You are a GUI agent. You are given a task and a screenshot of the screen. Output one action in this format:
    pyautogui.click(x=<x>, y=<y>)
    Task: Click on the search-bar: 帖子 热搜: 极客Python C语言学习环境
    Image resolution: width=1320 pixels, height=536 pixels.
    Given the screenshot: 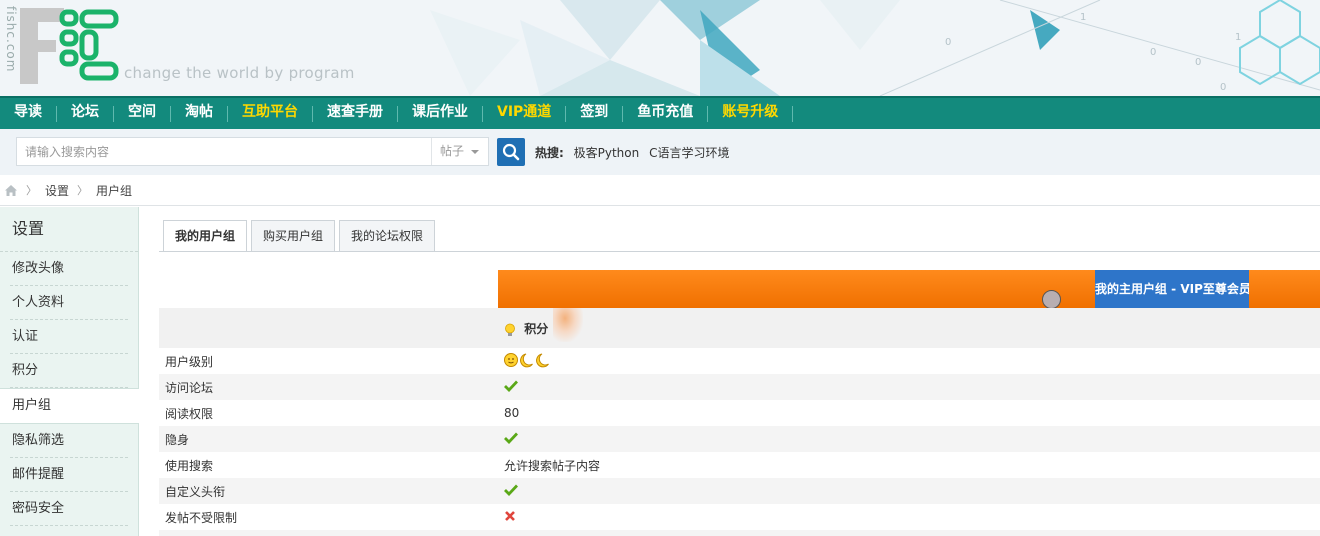 What is the action you would take?
    pyautogui.click(x=660, y=152)
    